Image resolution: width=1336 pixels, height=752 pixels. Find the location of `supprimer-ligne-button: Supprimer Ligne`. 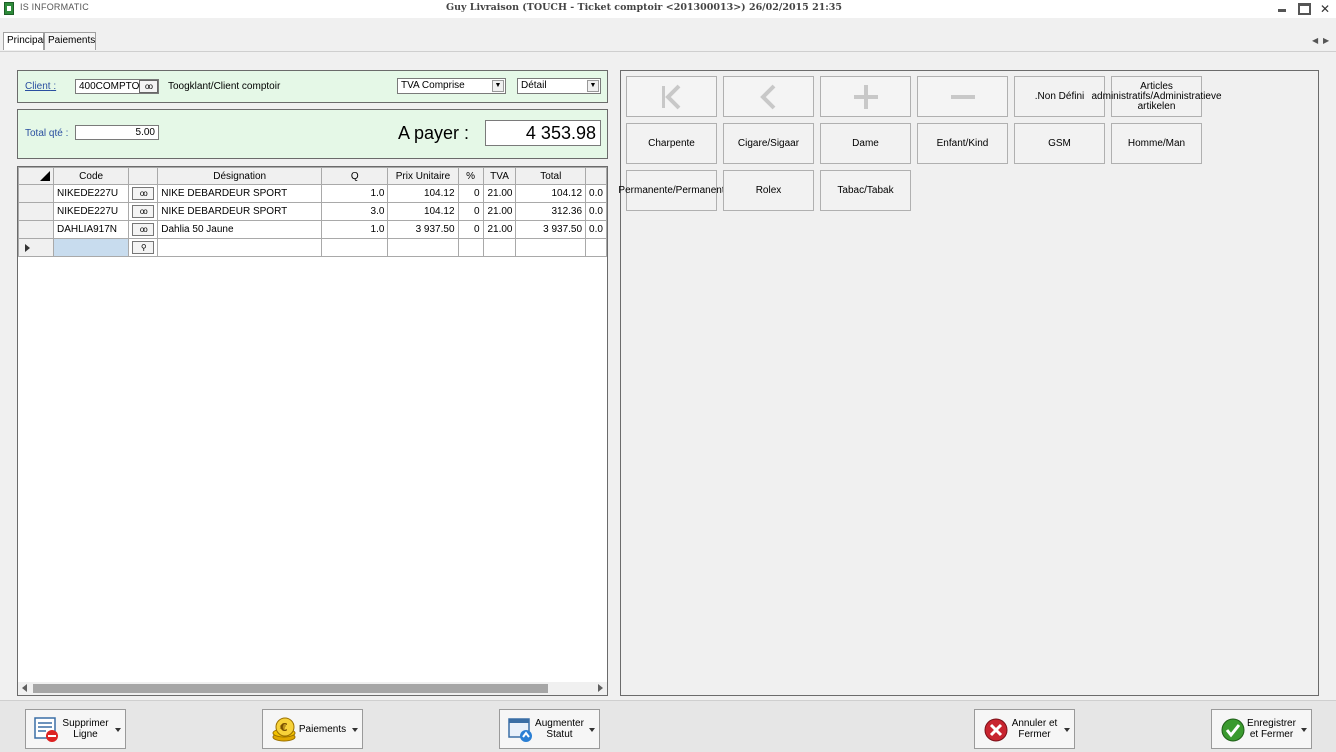

supprimer-ligne-button: Supprimer Ligne is located at coordinates (75, 729).